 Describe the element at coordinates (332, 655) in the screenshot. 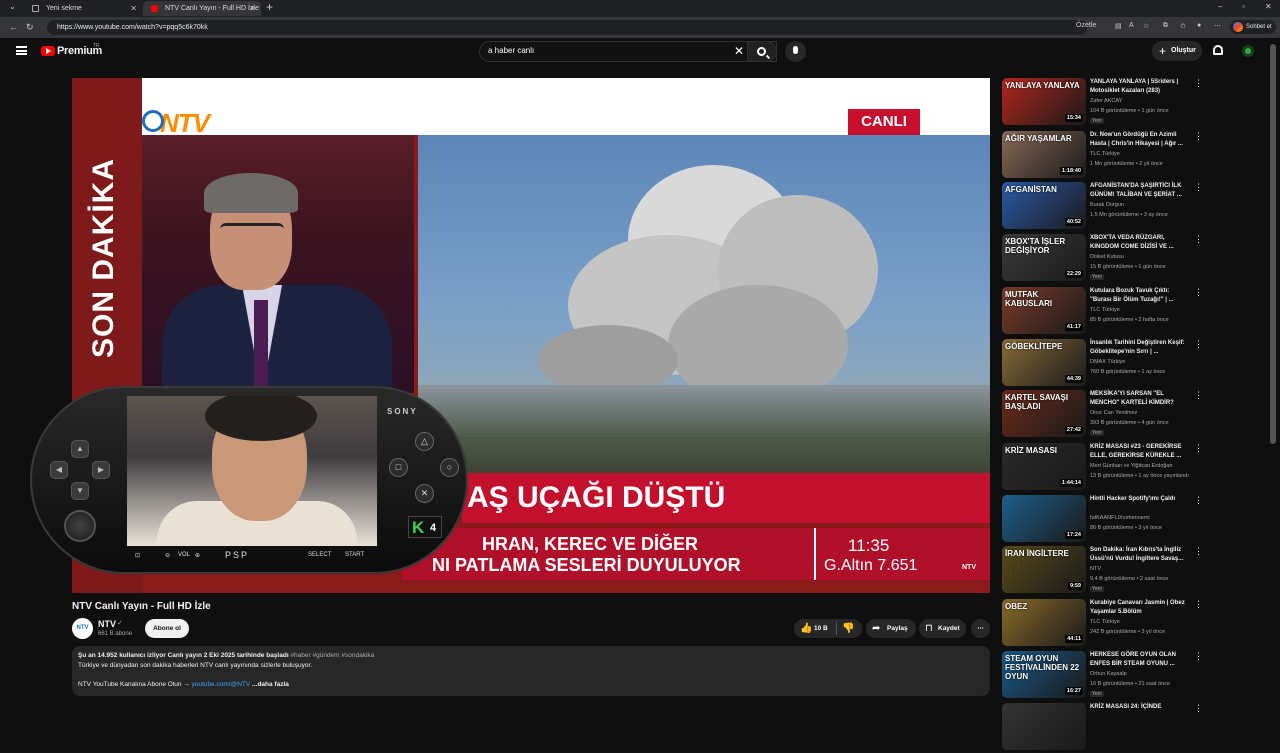

I see `desc-tags: #haber #gündem #sondakika` at that location.